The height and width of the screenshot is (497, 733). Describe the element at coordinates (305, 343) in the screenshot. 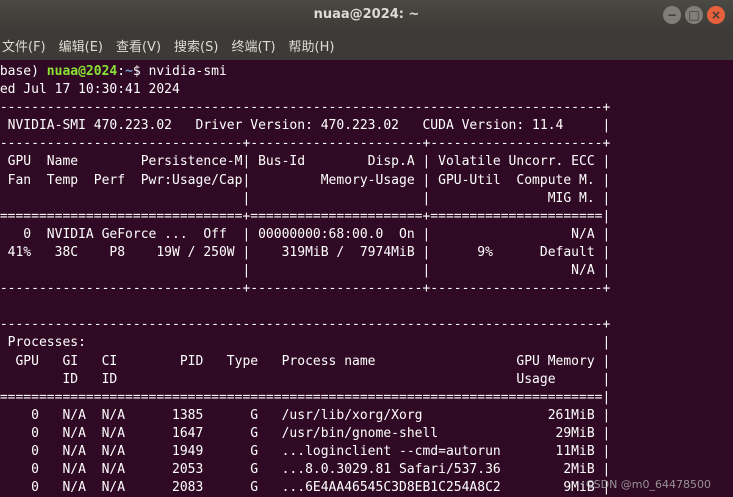

I see `output-line: | Processes: |` at that location.